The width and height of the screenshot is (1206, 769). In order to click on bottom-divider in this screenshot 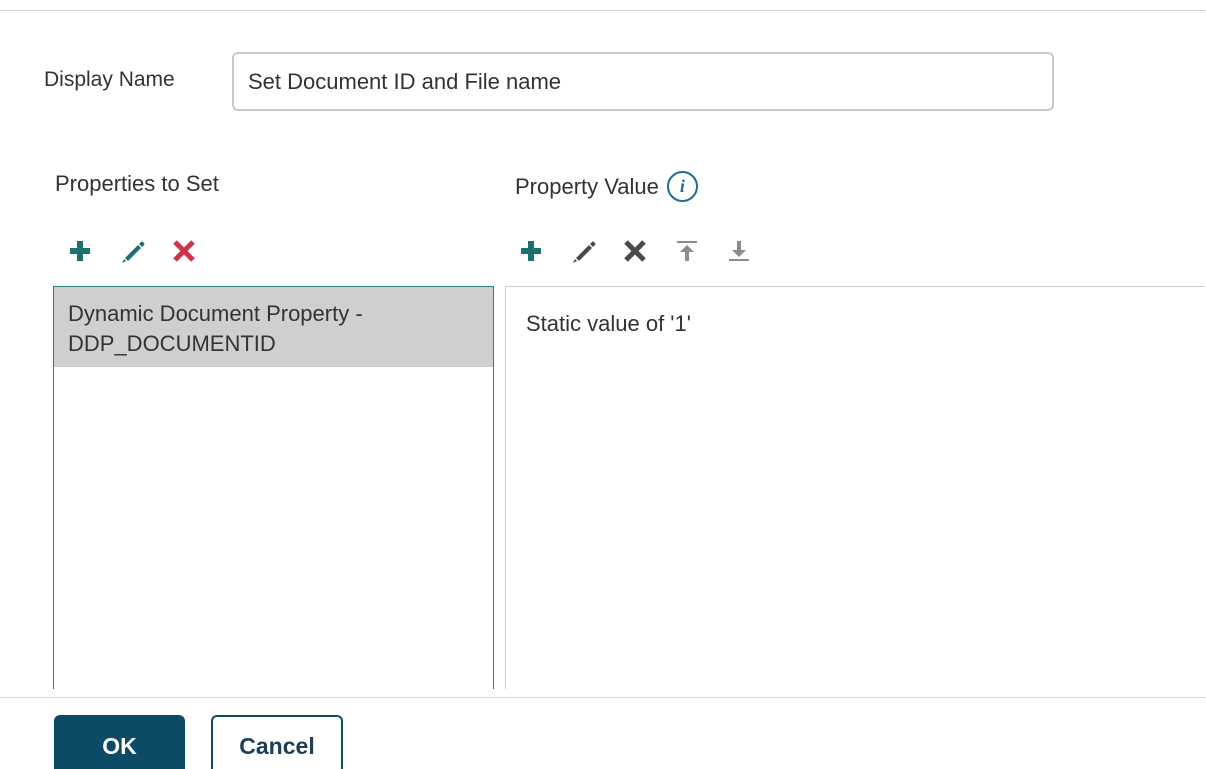, I will do `click(603, 697)`.